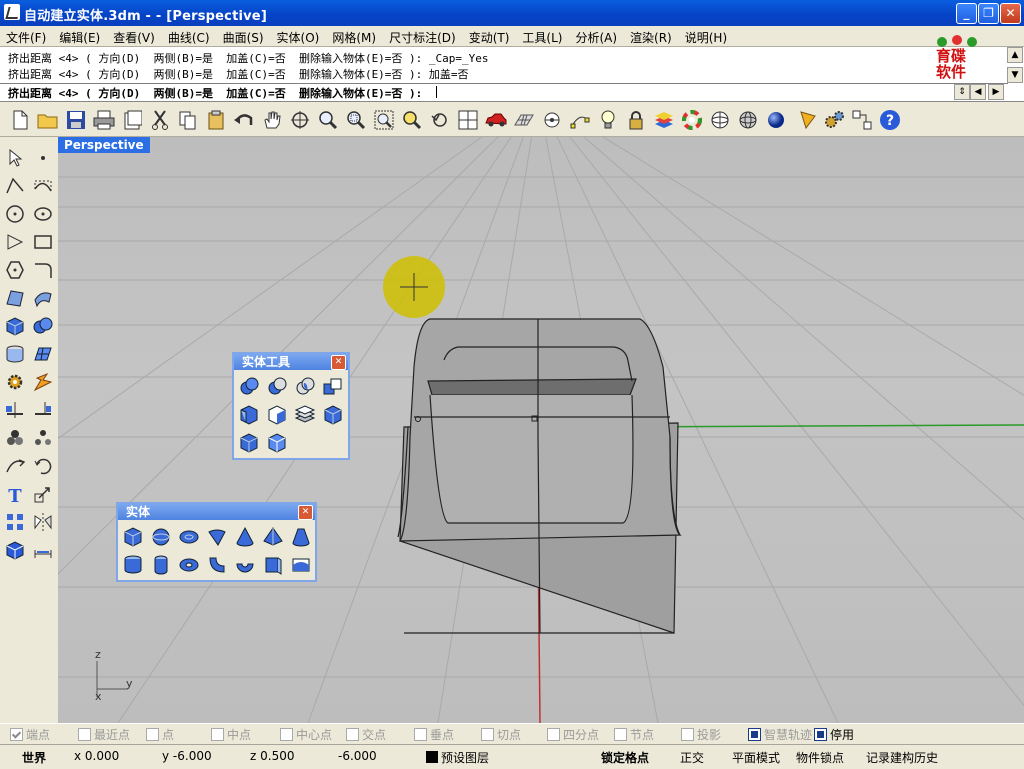 Image resolution: width=1024 pixels, height=769 pixels. What do you see at coordinates (636, 120) in the screenshot?
I see `lock-icon` at bounding box center [636, 120].